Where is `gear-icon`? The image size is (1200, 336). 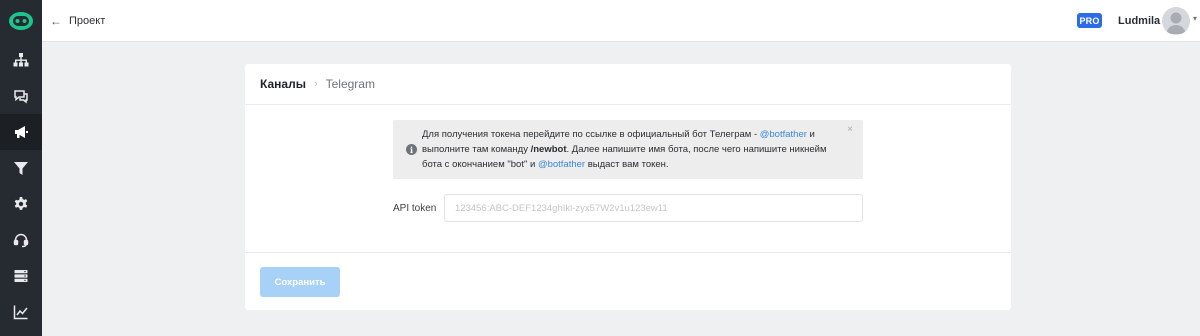 gear-icon is located at coordinates (21, 203).